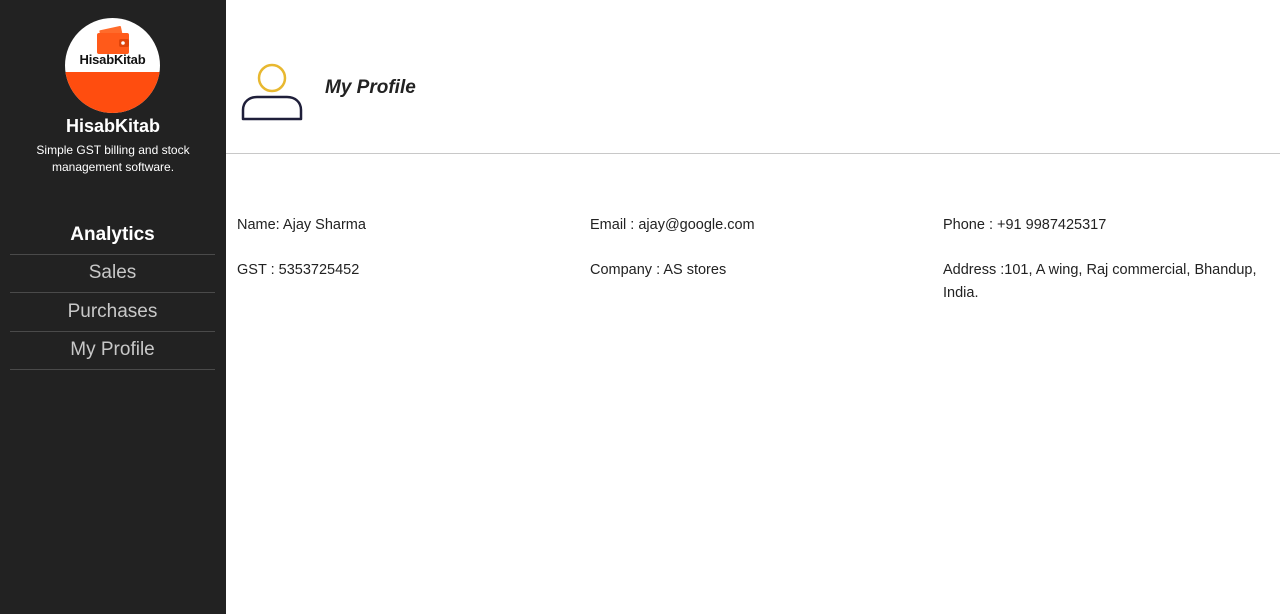 This screenshot has height=614, width=1280. What do you see at coordinates (298, 270) in the screenshot?
I see `profile-gst: GST : 5353725452` at bounding box center [298, 270].